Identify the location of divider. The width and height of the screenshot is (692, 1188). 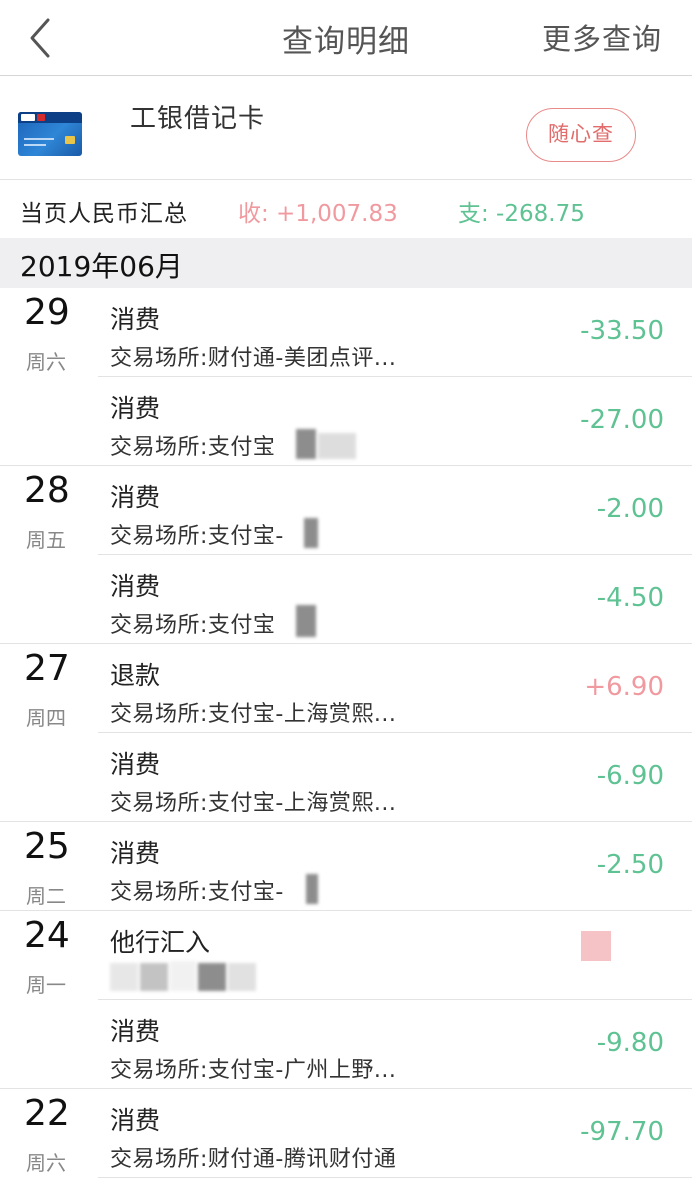
(395, 1177).